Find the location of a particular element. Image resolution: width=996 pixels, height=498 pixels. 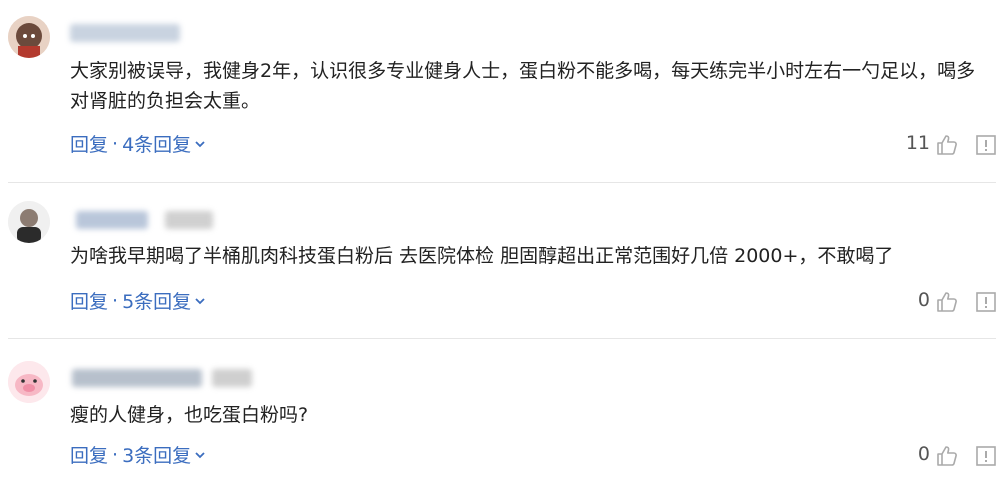

reply-row: 回复 · 5条回复 is located at coordinates (137, 300).